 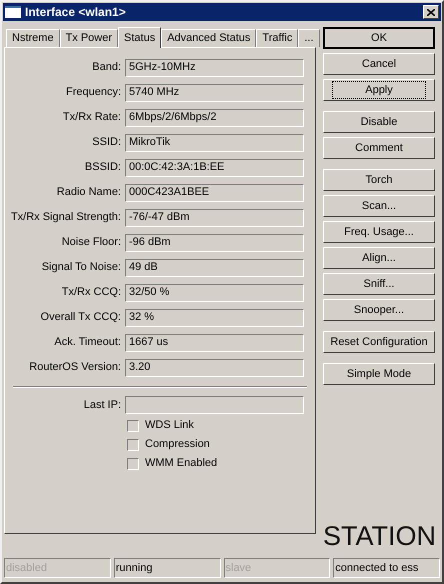 What do you see at coordinates (379, 90) in the screenshot?
I see `action-button: Apply` at bounding box center [379, 90].